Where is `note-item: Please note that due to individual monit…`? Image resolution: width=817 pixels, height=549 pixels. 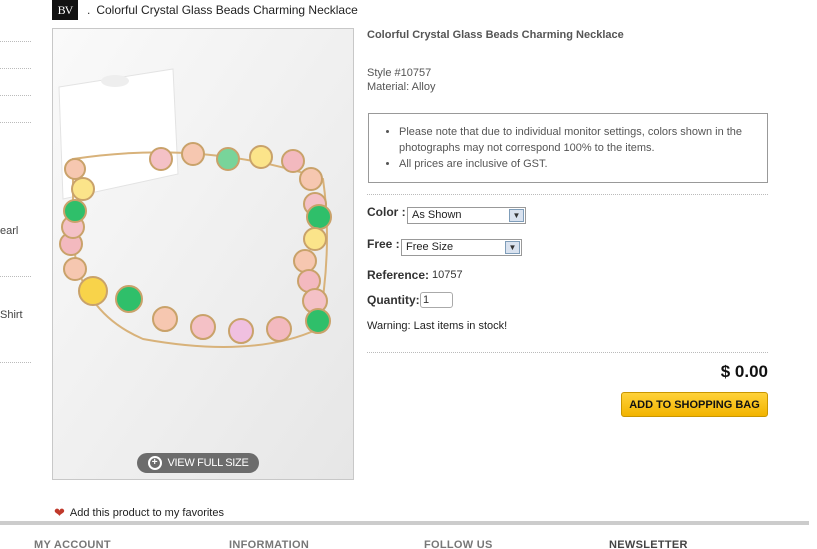
note-item: Please note that due to individual monit… is located at coordinates (577, 140).